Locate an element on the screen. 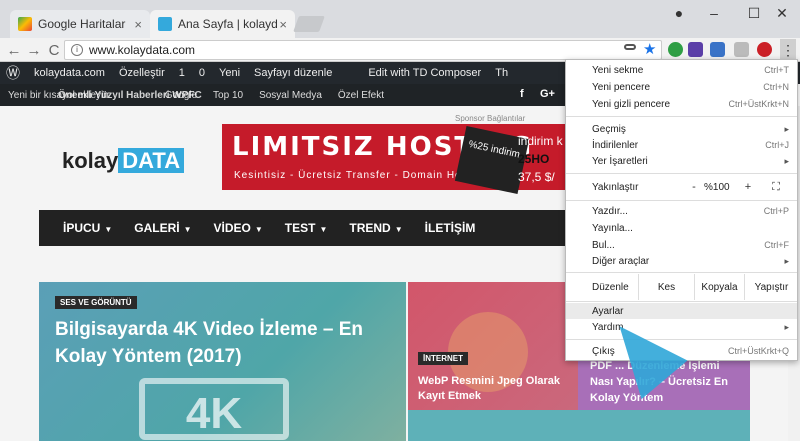 The image size is (800, 441). chrome-menu-button: ⋮ is located at coordinates (788, 50).